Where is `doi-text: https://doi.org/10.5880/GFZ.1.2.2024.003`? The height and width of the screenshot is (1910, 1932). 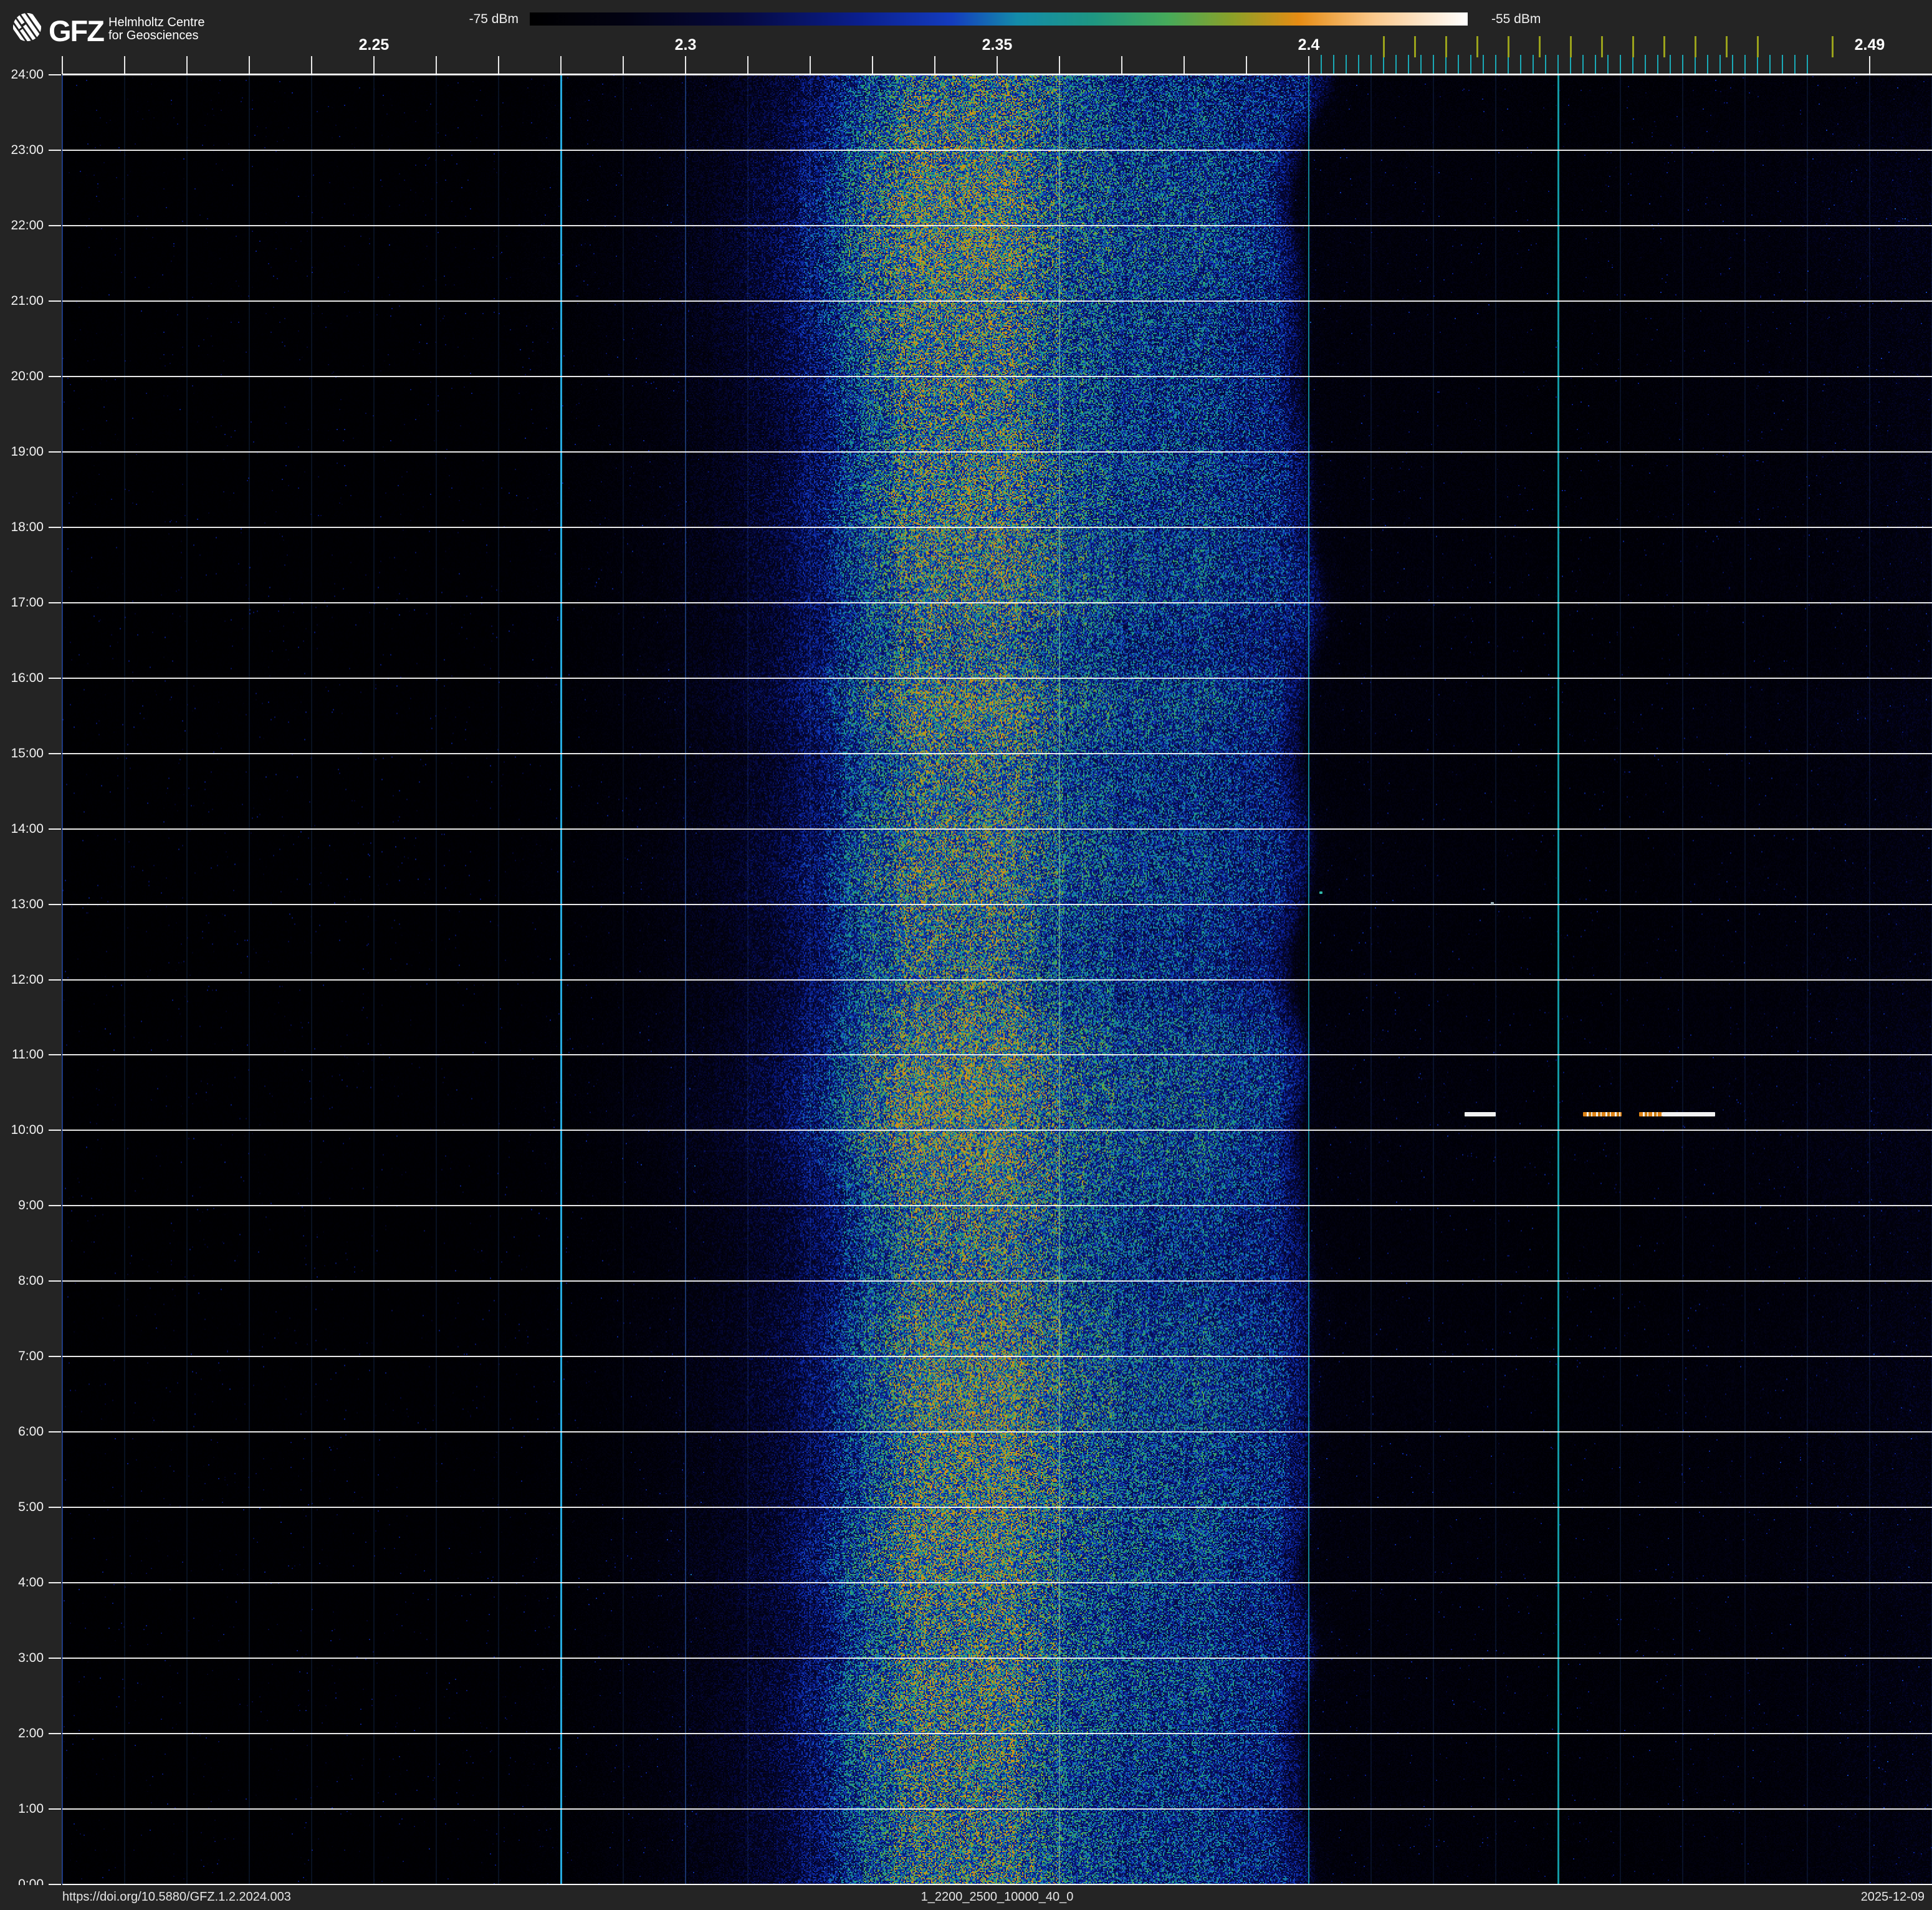 doi-text: https://doi.org/10.5880/GFZ.1.2.2024.003 is located at coordinates (176, 1897).